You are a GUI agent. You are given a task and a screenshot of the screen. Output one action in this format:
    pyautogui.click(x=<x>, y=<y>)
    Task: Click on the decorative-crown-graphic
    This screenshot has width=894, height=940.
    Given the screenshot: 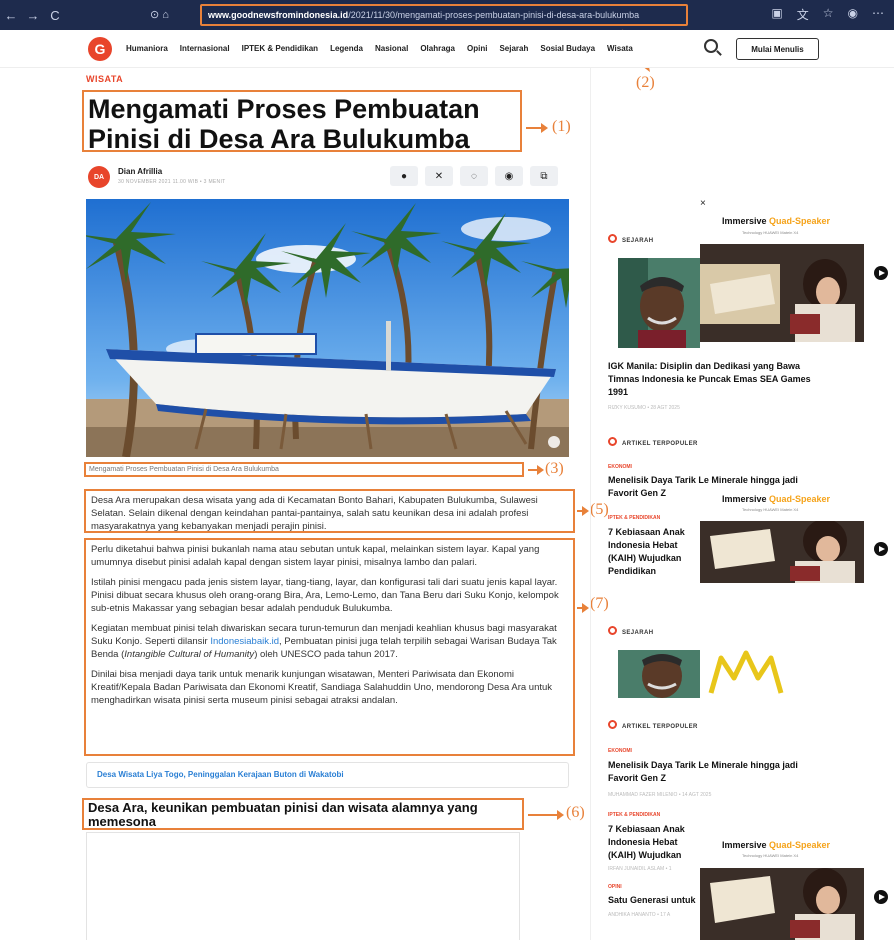 What is the action you would take?
    pyautogui.click(x=746, y=672)
    